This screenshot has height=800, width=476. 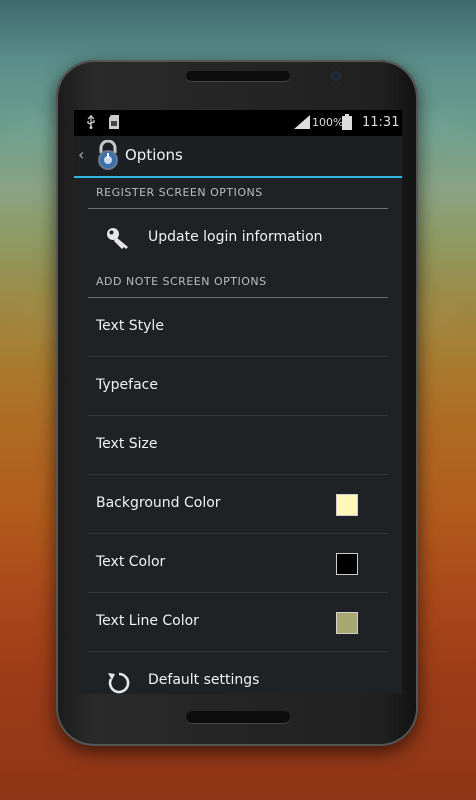 I want to click on action-bar: ‹ Options, so click(x=238, y=157).